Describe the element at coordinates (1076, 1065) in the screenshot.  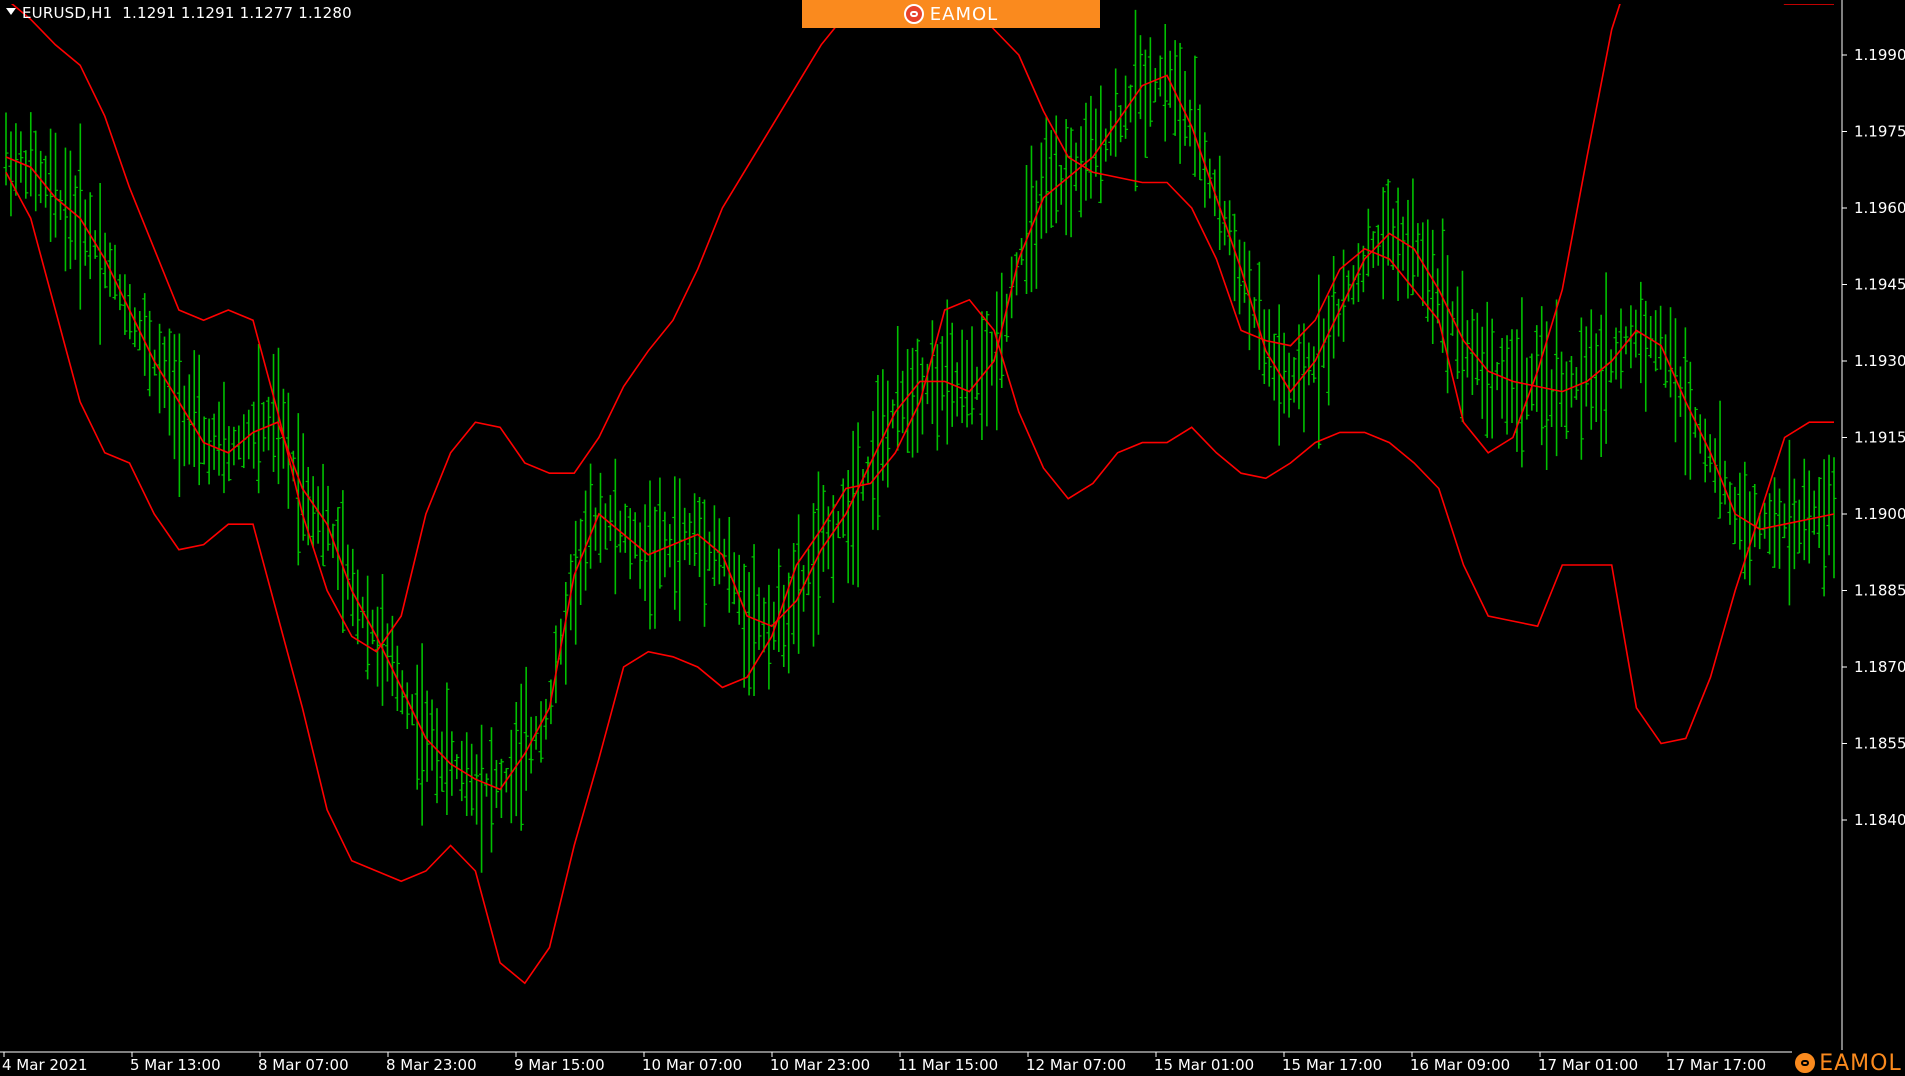
I see `x-tick-label: 12 Mar 07:00` at that location.